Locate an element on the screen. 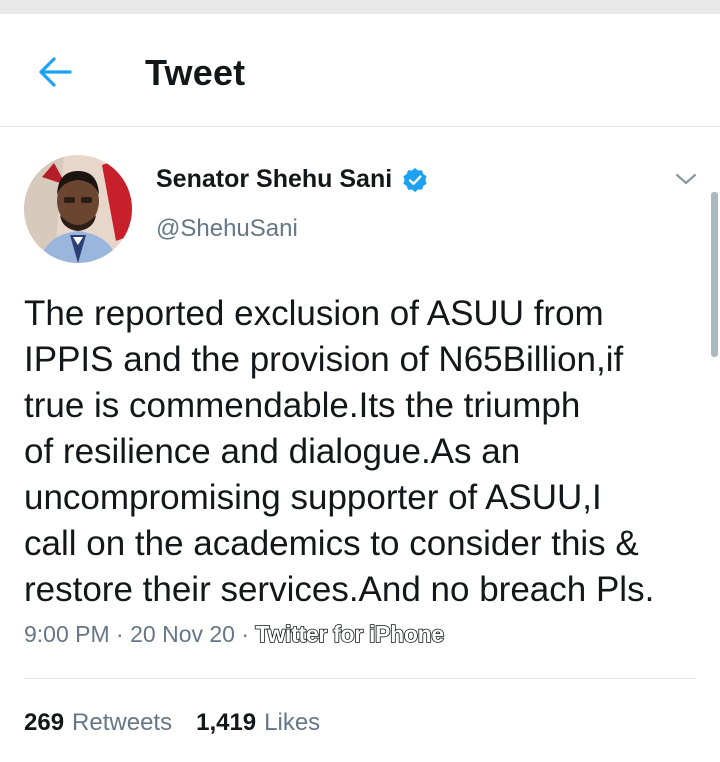  status-bar is located at coordinates (360, 7).